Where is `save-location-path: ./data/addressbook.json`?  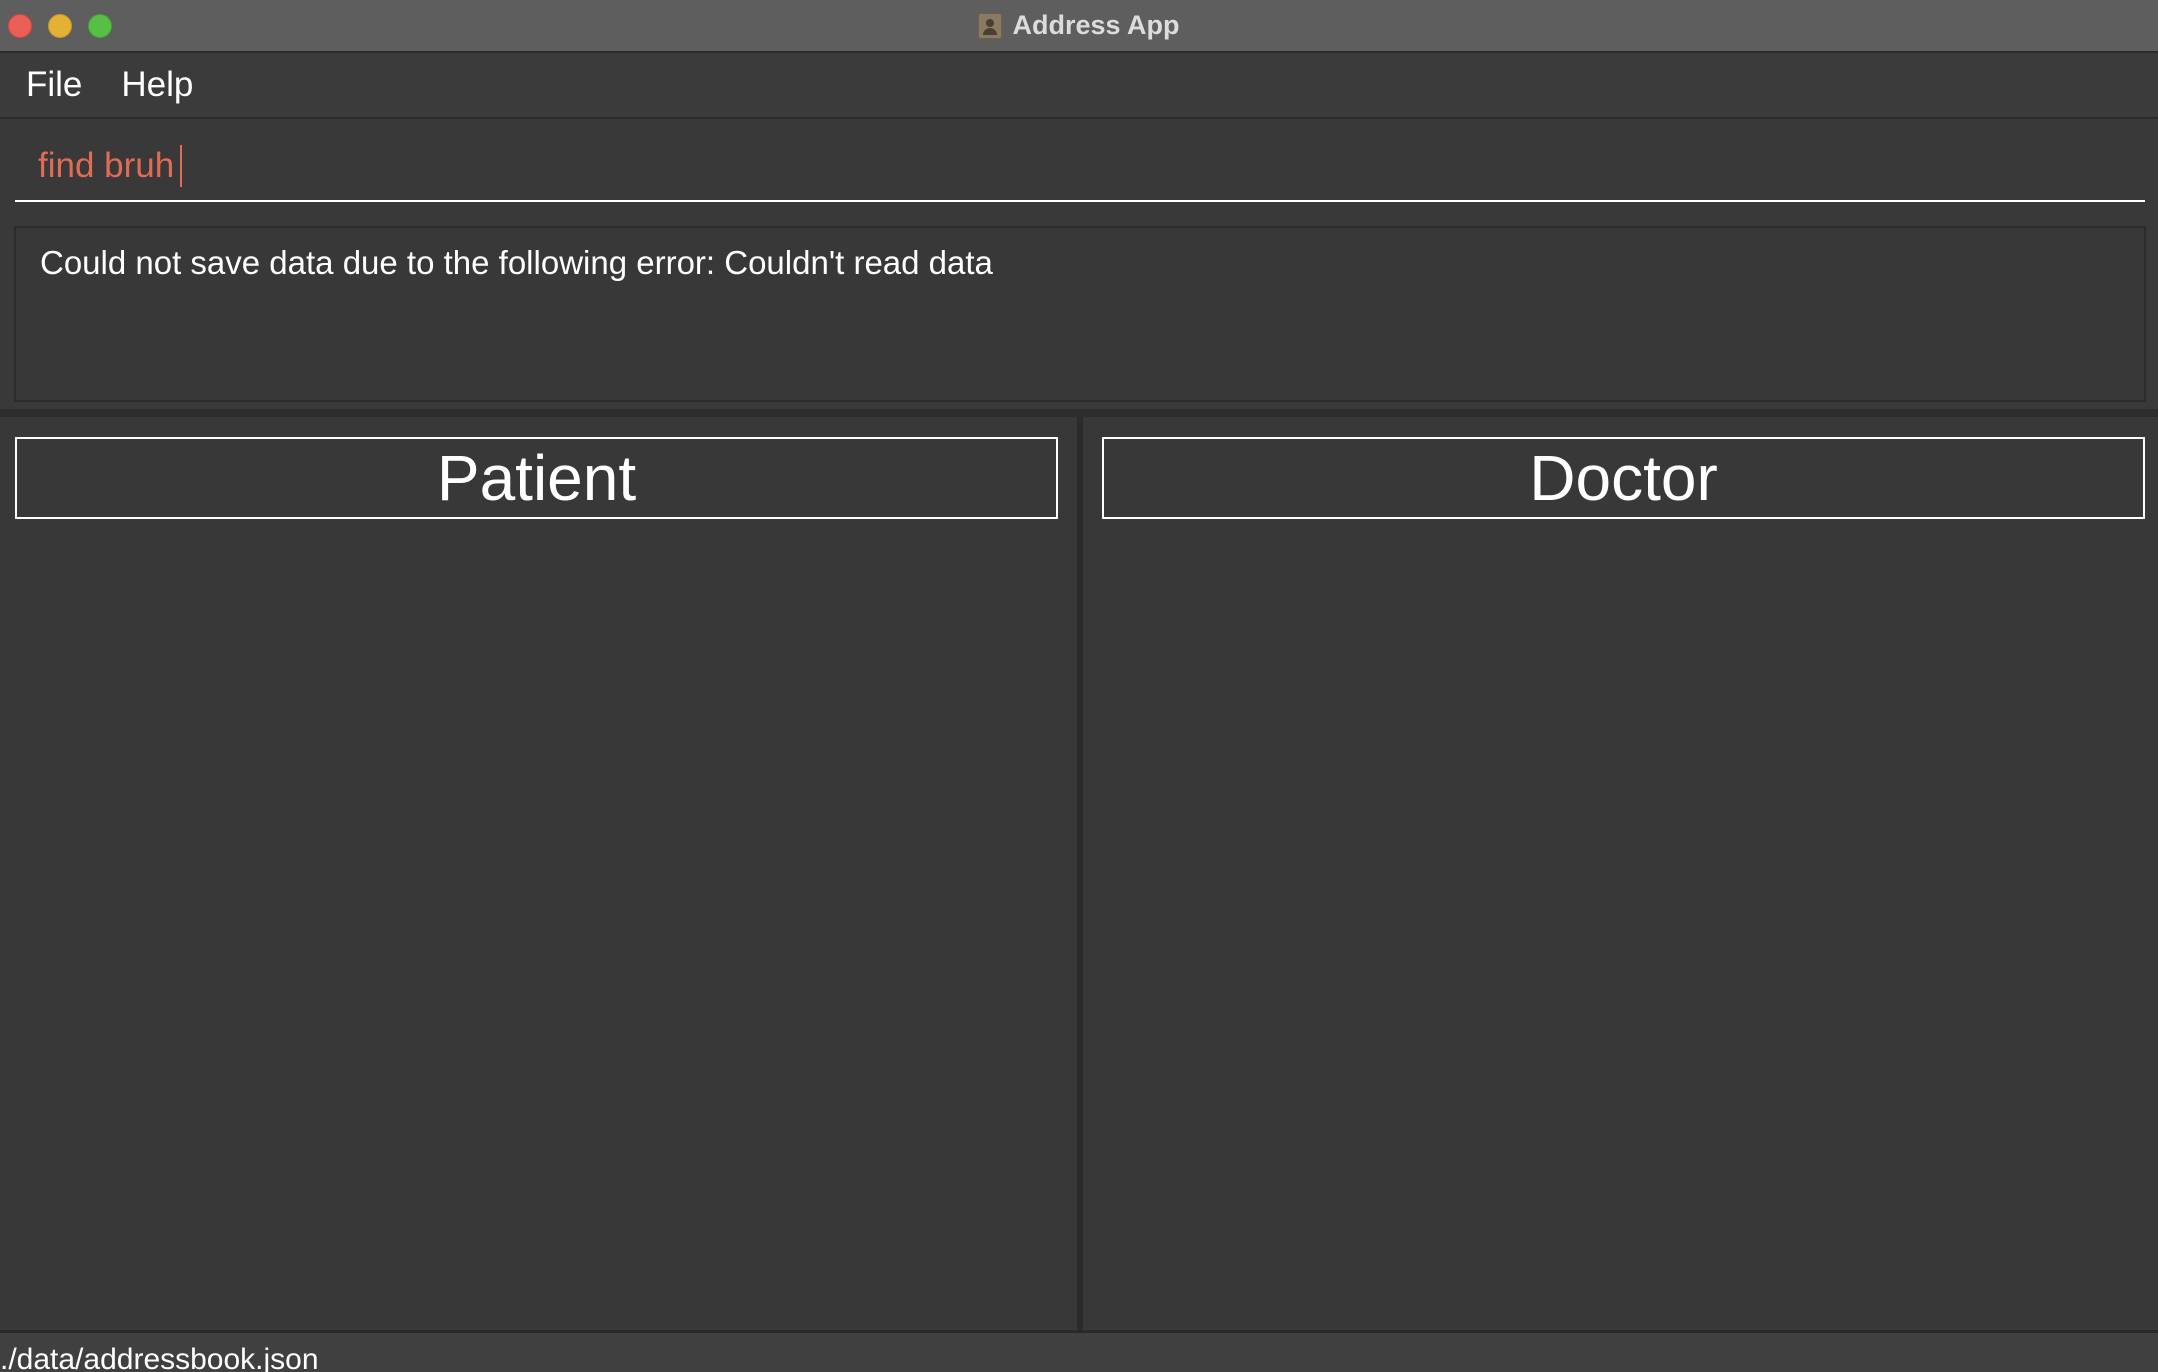
save-location-path: ./data/addressbook.json is located at coordinates (159, 1357).